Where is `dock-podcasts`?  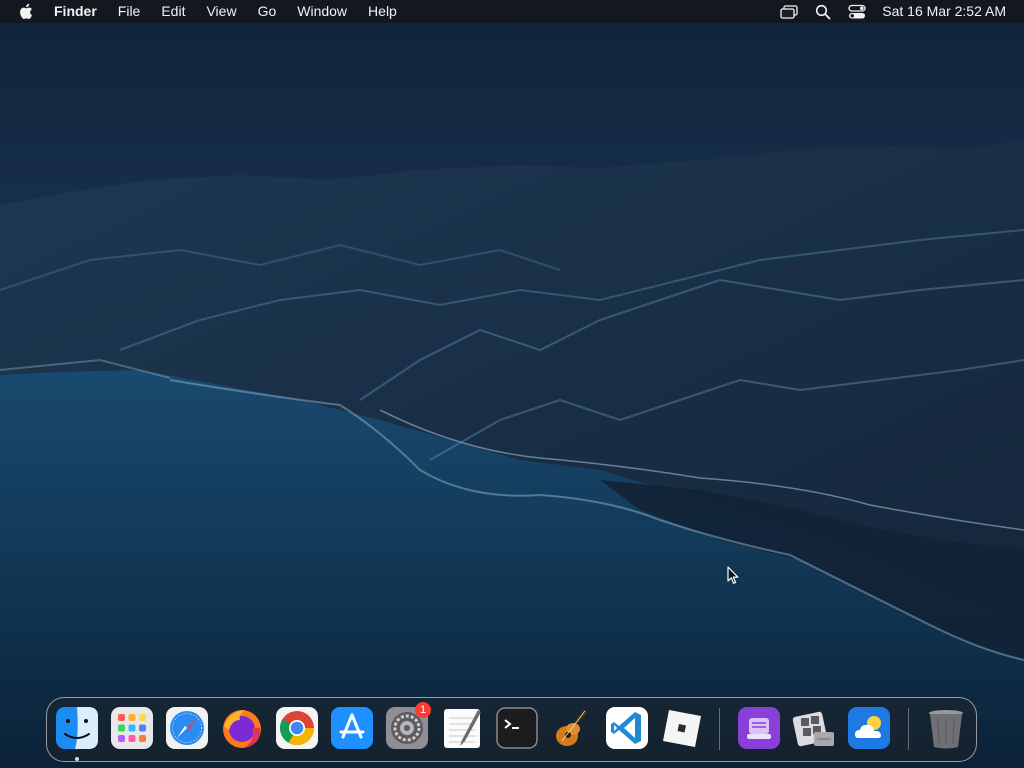 dock-podcasts is located at coordinates (759, 728).